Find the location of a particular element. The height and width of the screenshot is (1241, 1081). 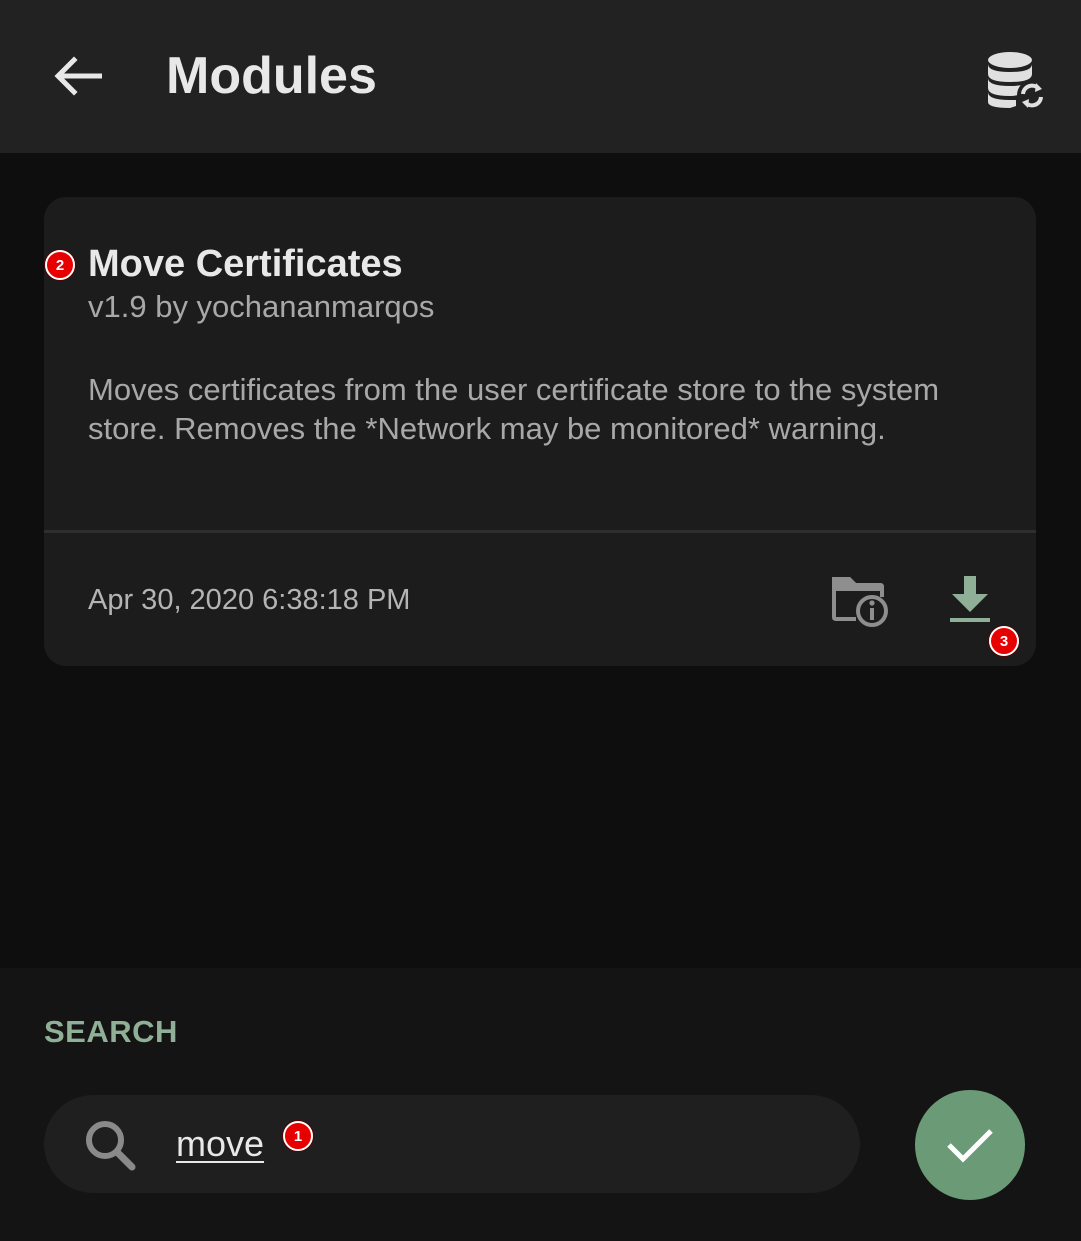

checkmark-icon is located at coordinates (970, 1146).